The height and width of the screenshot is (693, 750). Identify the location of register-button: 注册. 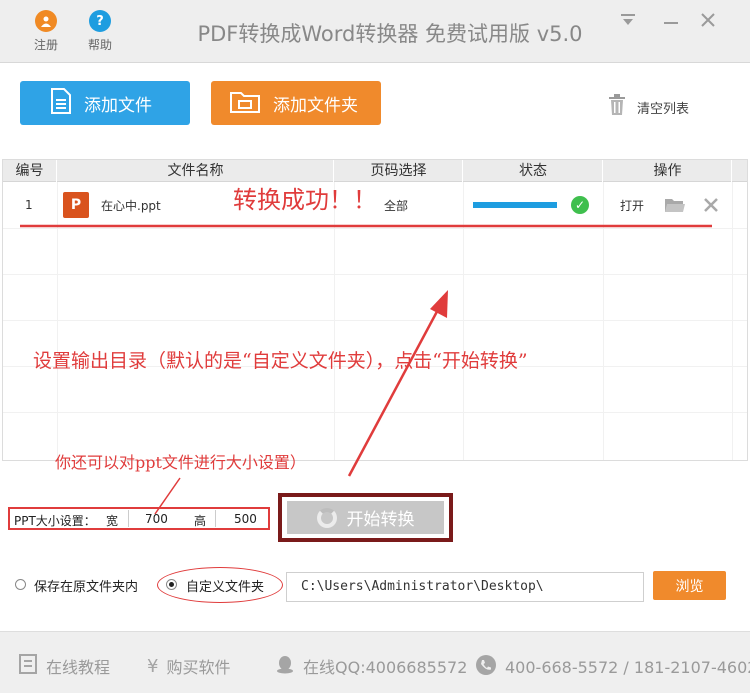
(46, 31).